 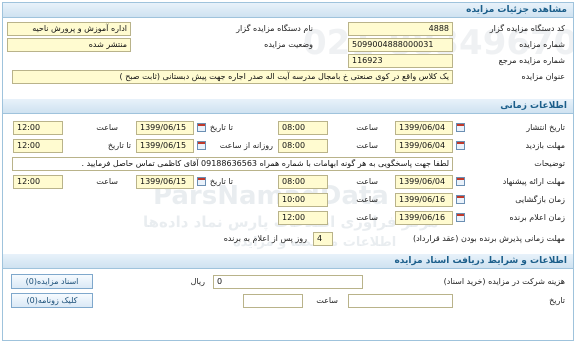 I want to click on ref-no-field: 116923, so click(x=400, y=61).